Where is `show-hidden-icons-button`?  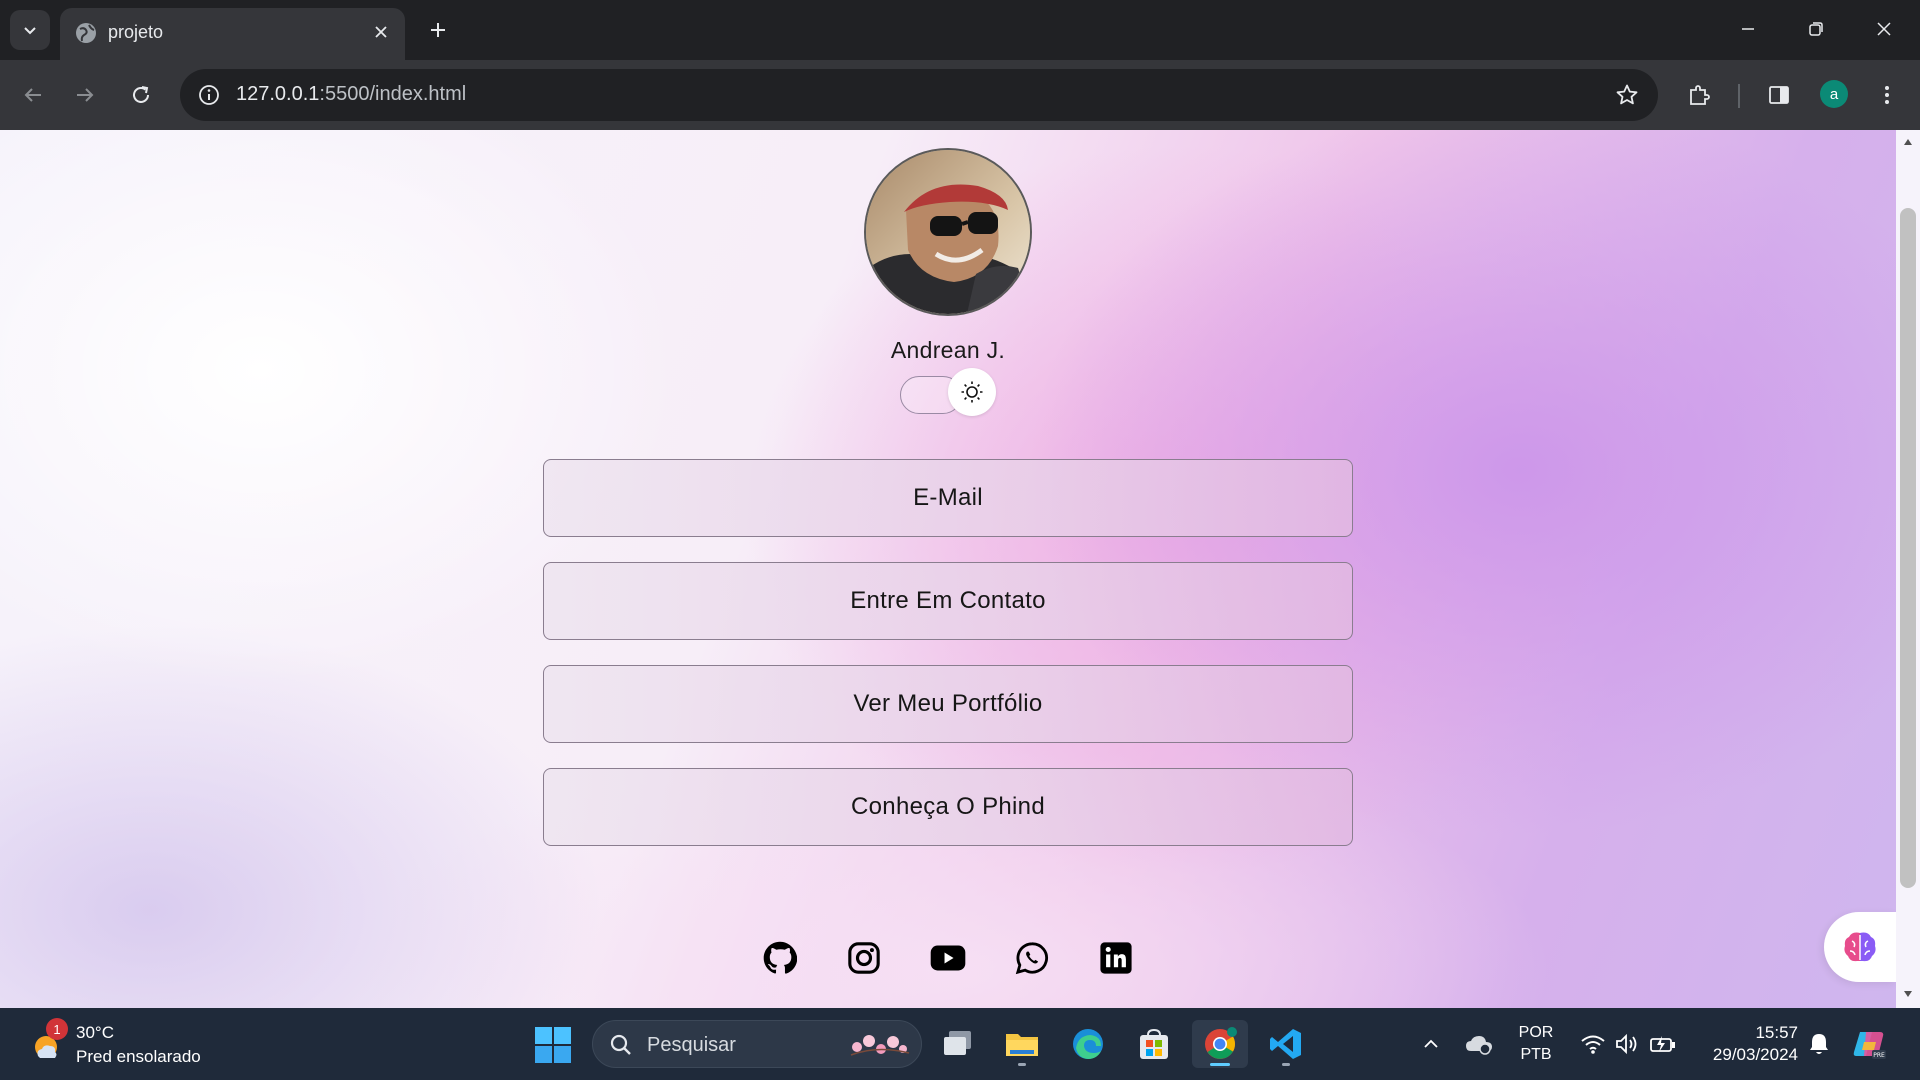
show-hidden-icons-button is located at coordinates (1431, 1044).